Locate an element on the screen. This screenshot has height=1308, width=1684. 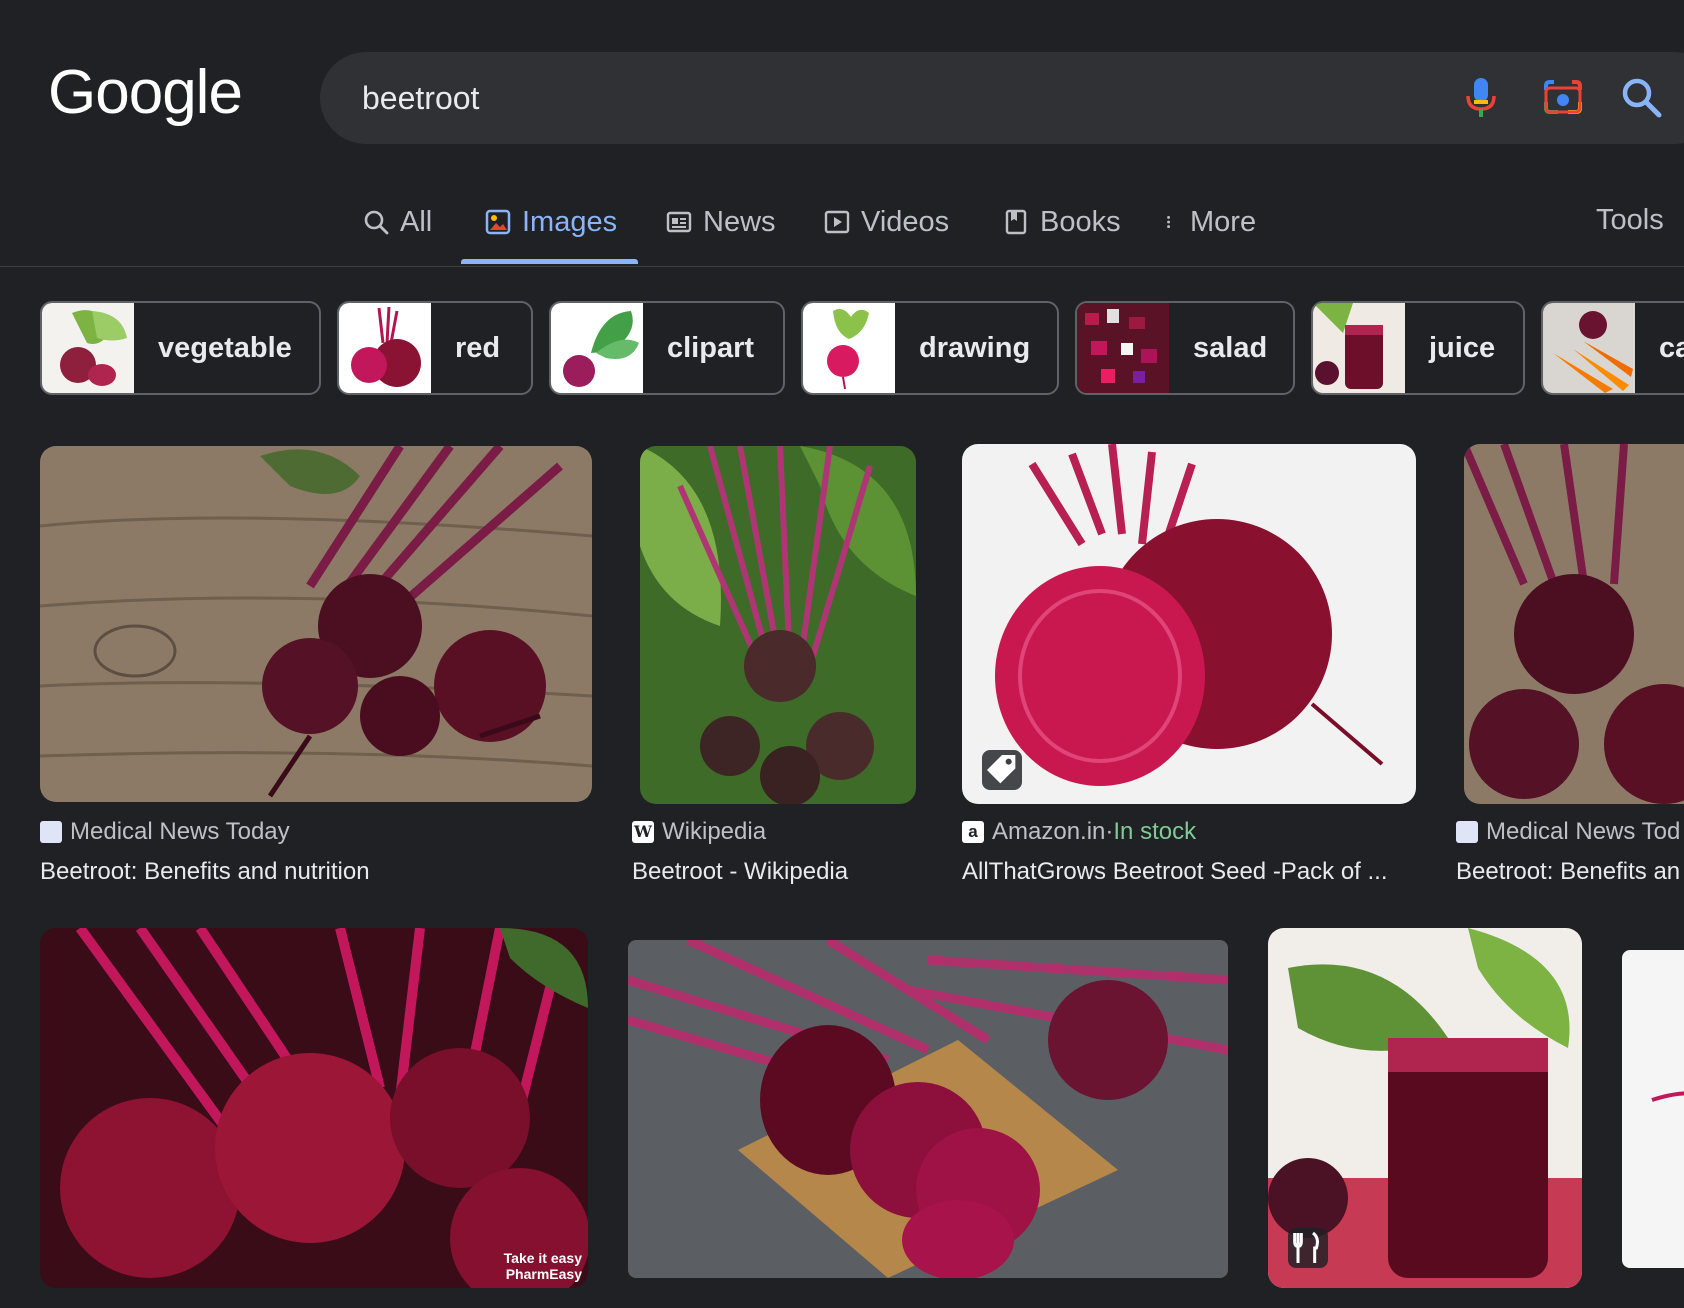
result-source: a Amazon.in · In stock is located at coordinates (1079, 832).